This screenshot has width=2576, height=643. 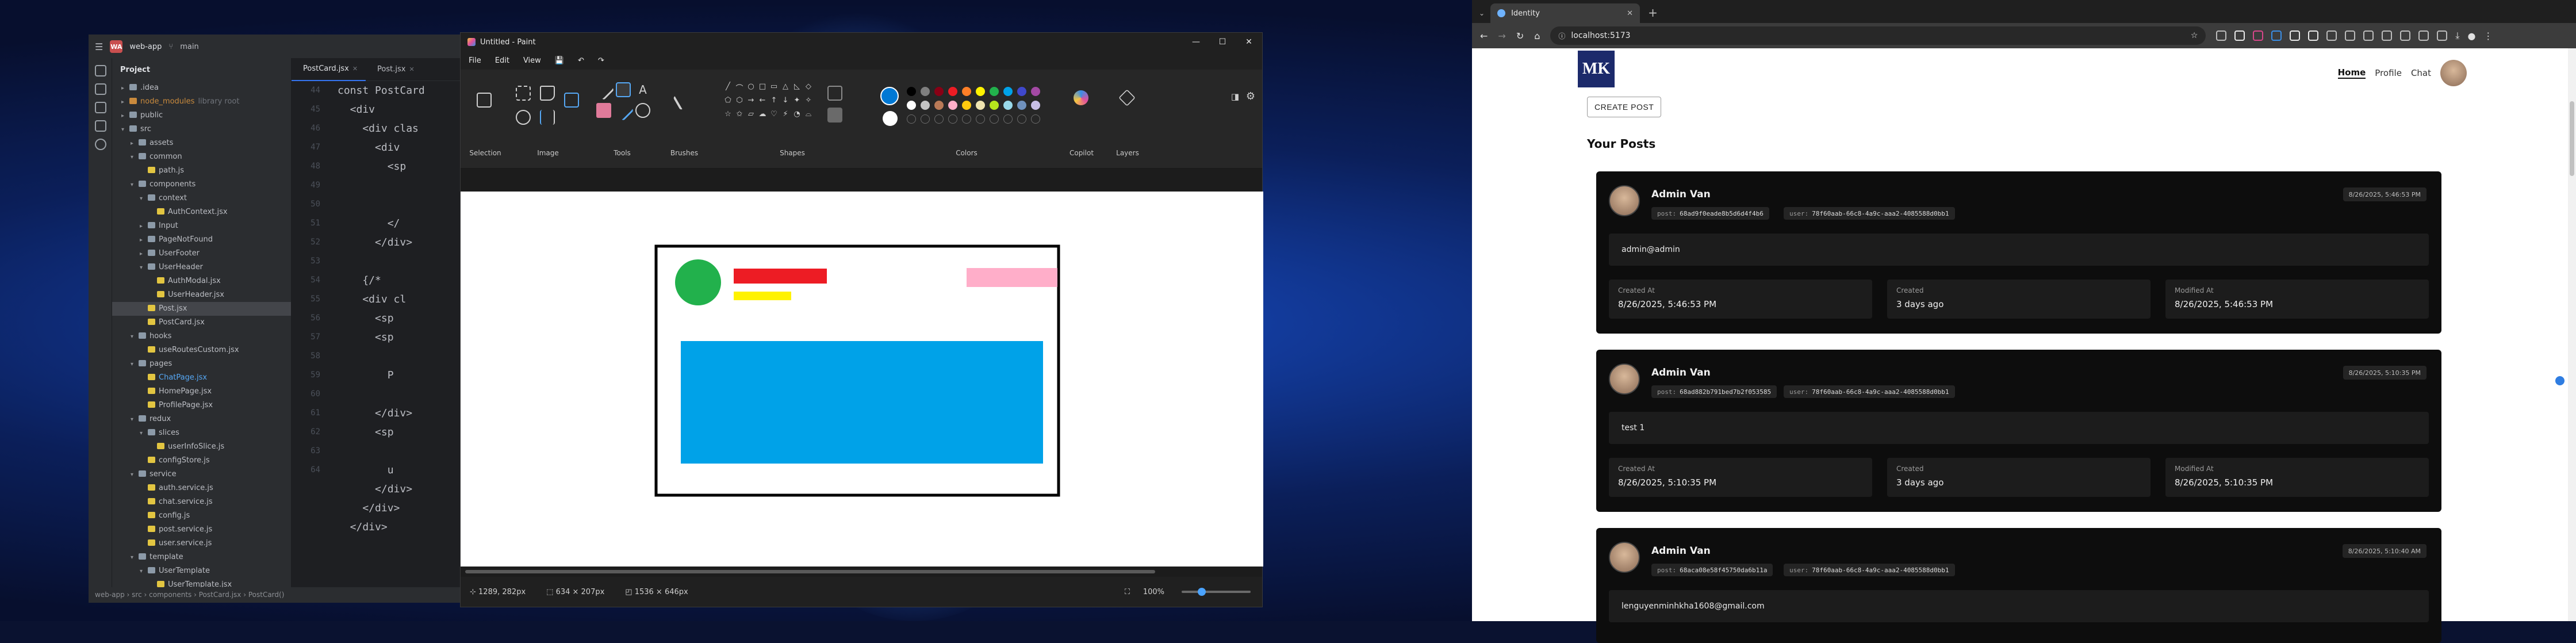 I want to click on scrollbar-thumb, so click(x=2572, y=139).